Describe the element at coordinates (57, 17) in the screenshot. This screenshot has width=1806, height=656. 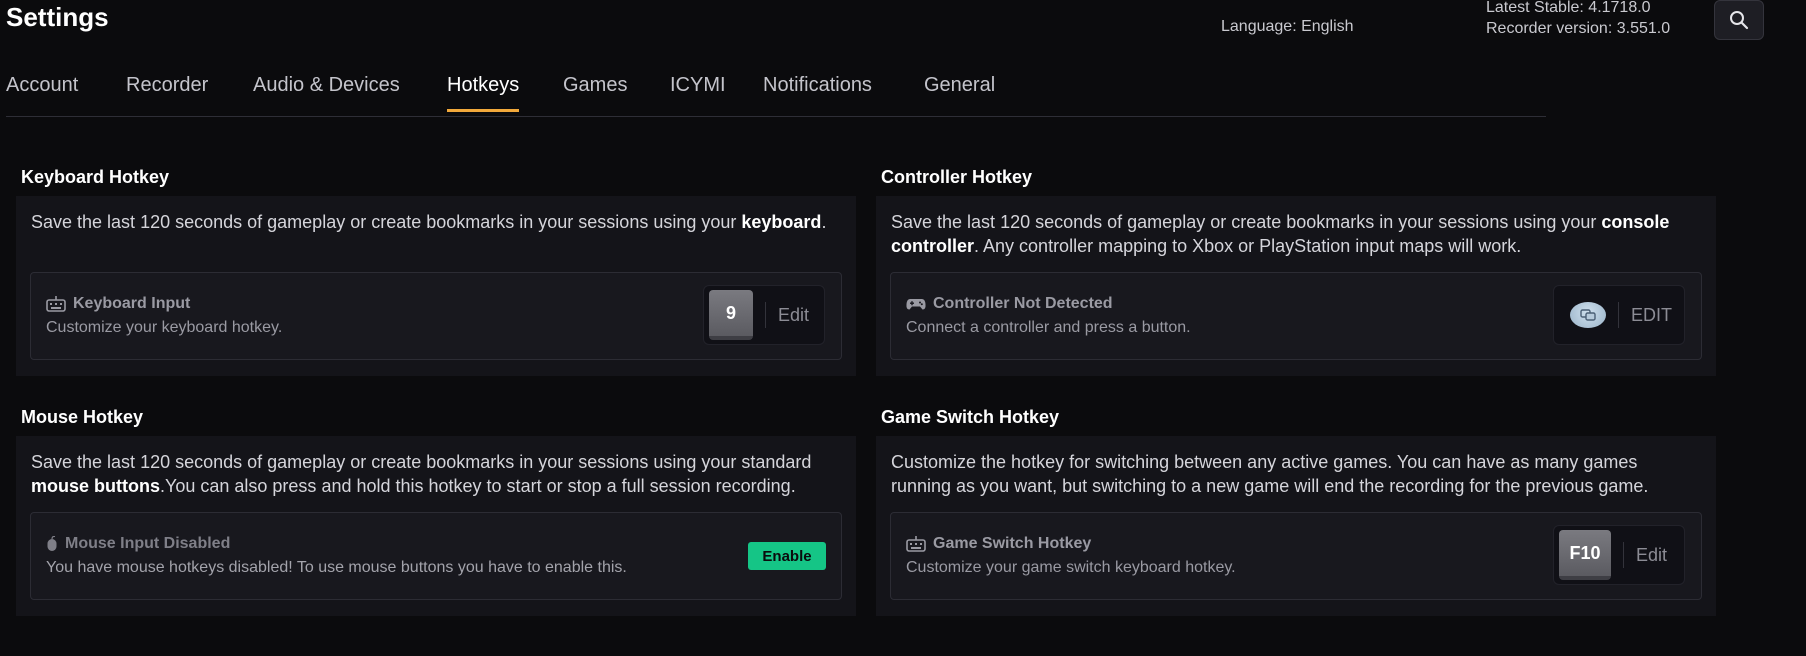
I see `page-title: Settings` at that location.